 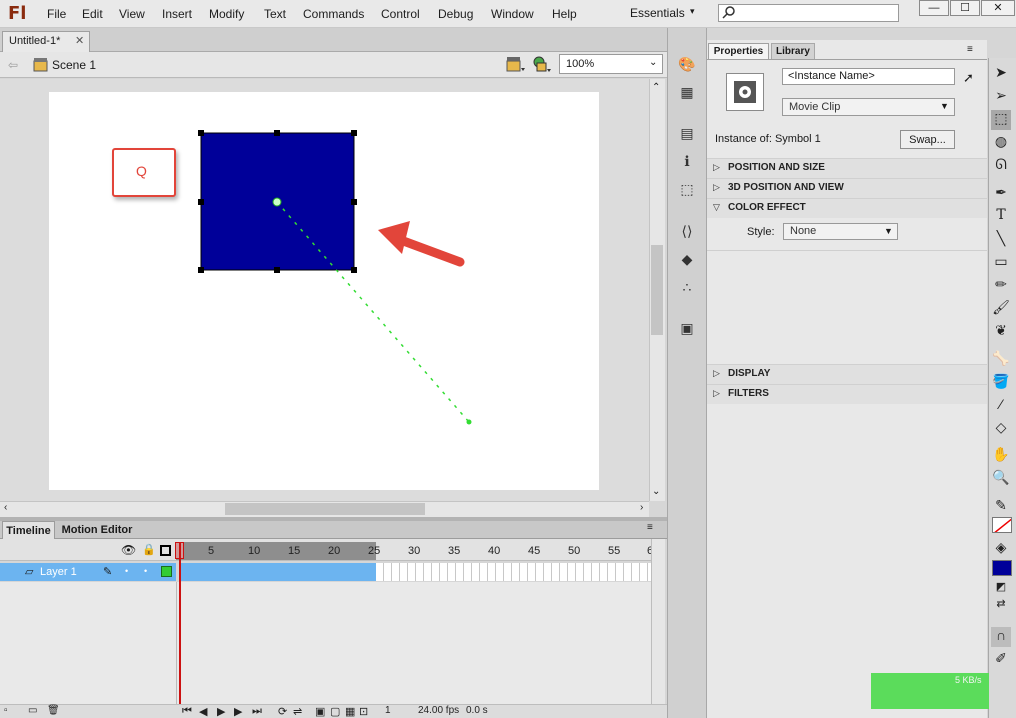 I want to click on swatches-icon: ▦, so click(x=687, y=94).